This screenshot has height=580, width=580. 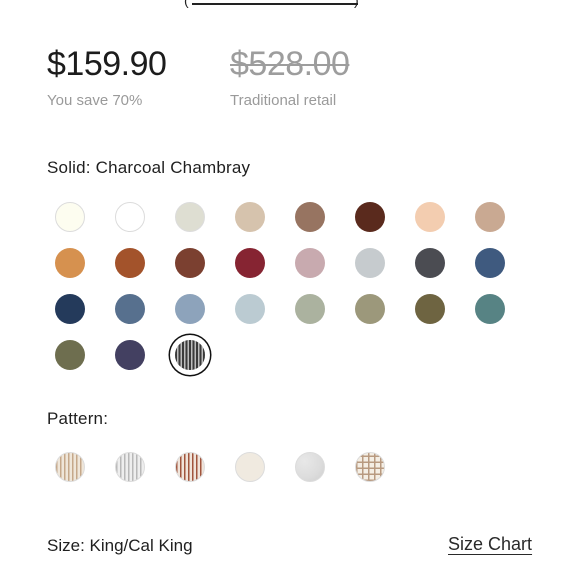 What do you see at coordinates (130, 309) in the screenshot?
I see `swatch-denim` at bounding box center [130, 309].